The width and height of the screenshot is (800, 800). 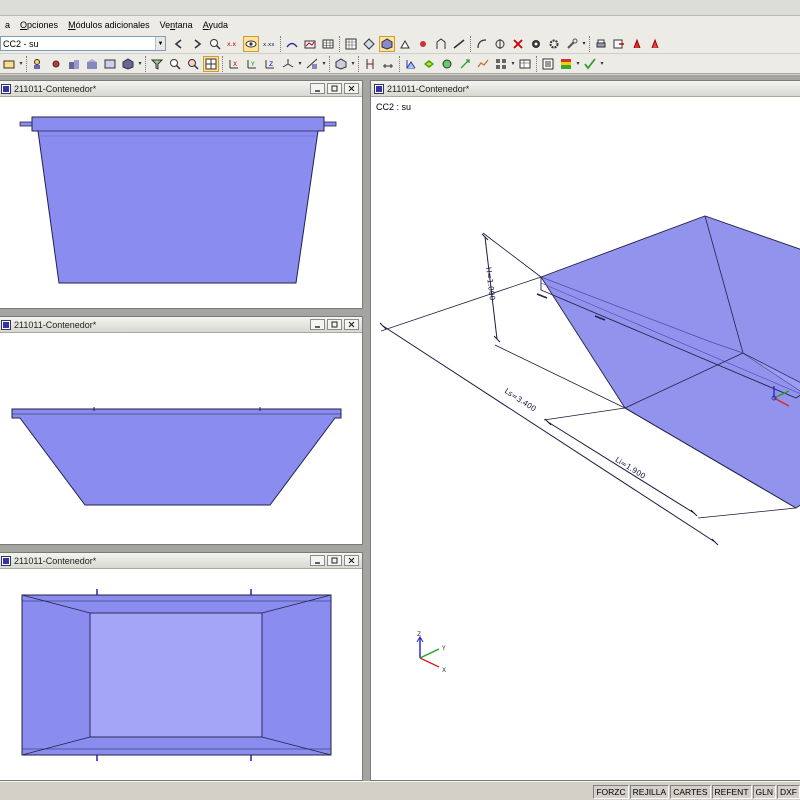 I want to click on view-menu-button, so click(x=9, y=64).